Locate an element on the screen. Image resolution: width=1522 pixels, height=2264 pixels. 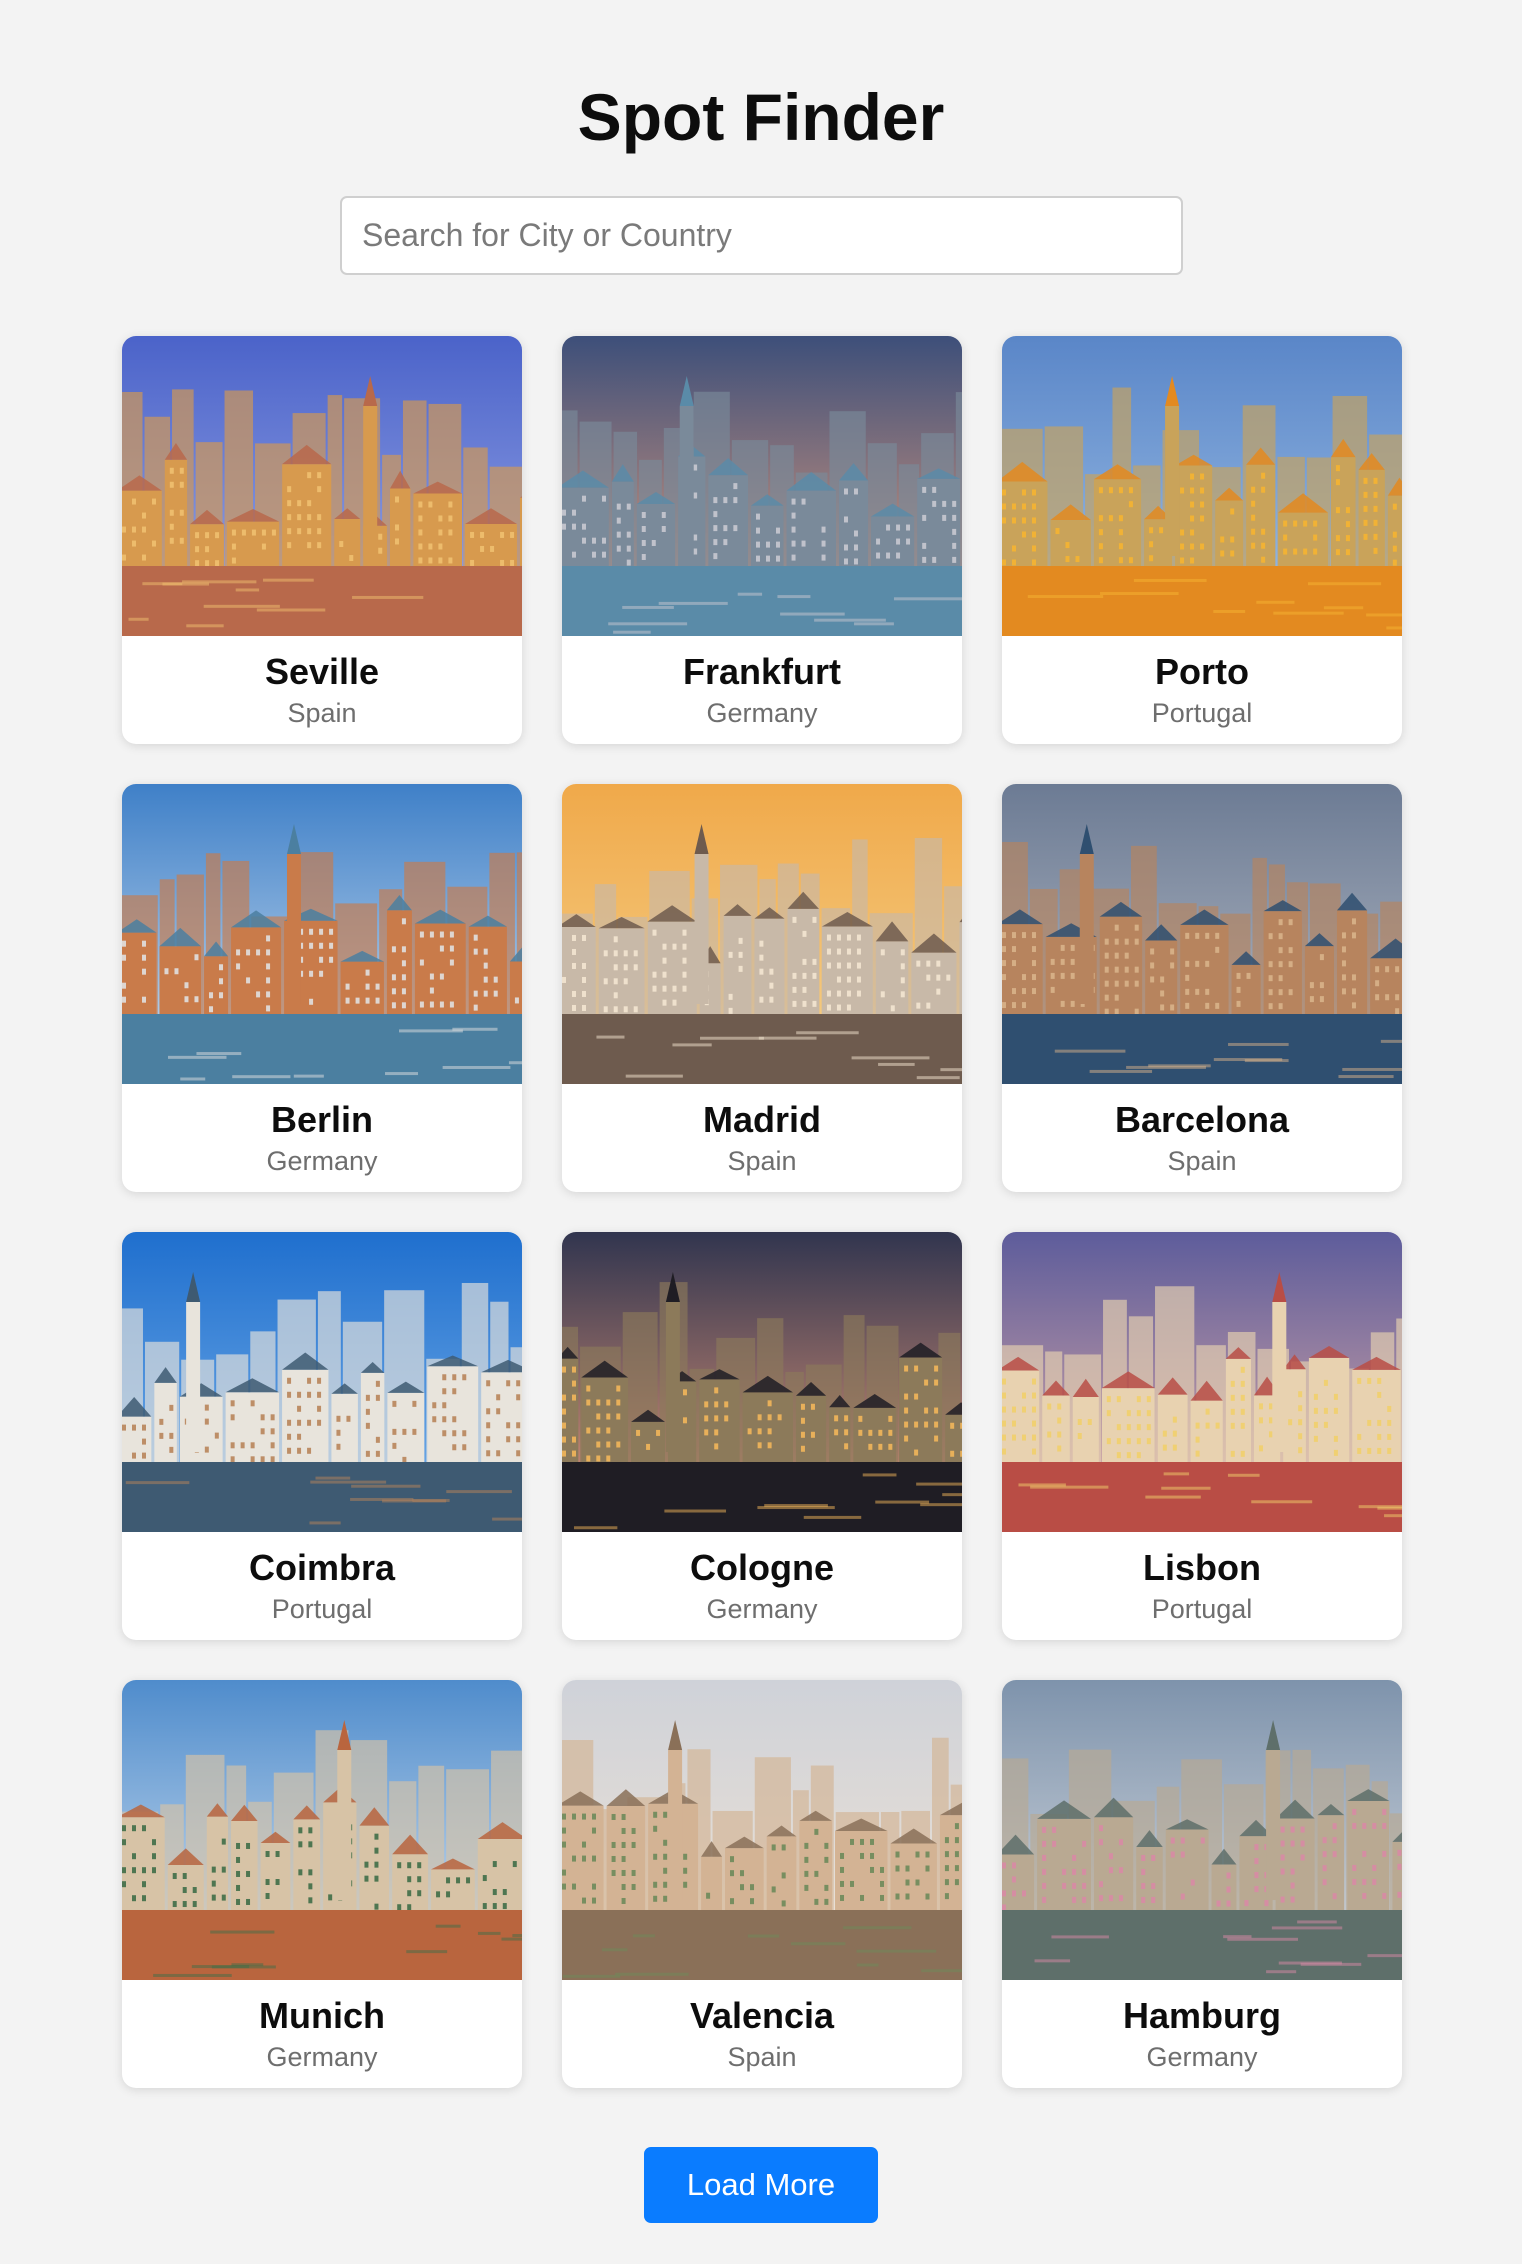
city-name: Hamburg is located at coordinates (1201, 2015).